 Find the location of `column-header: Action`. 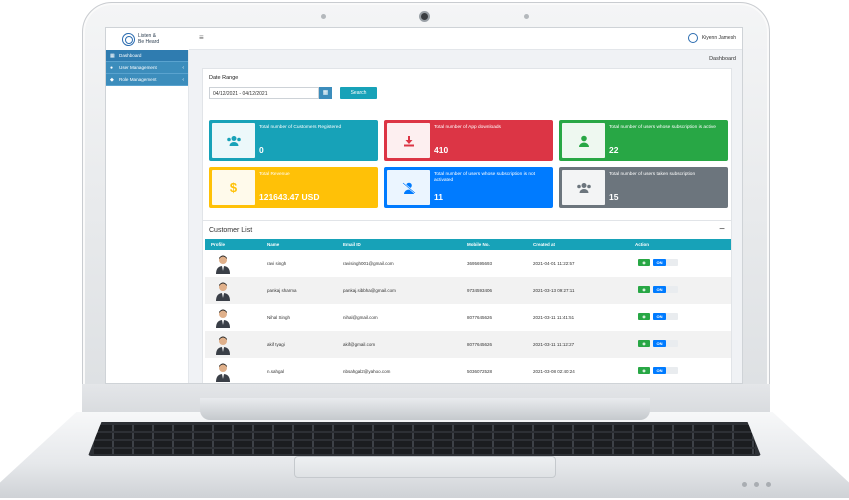

column-header: Action is located at coordinates (642, 244).